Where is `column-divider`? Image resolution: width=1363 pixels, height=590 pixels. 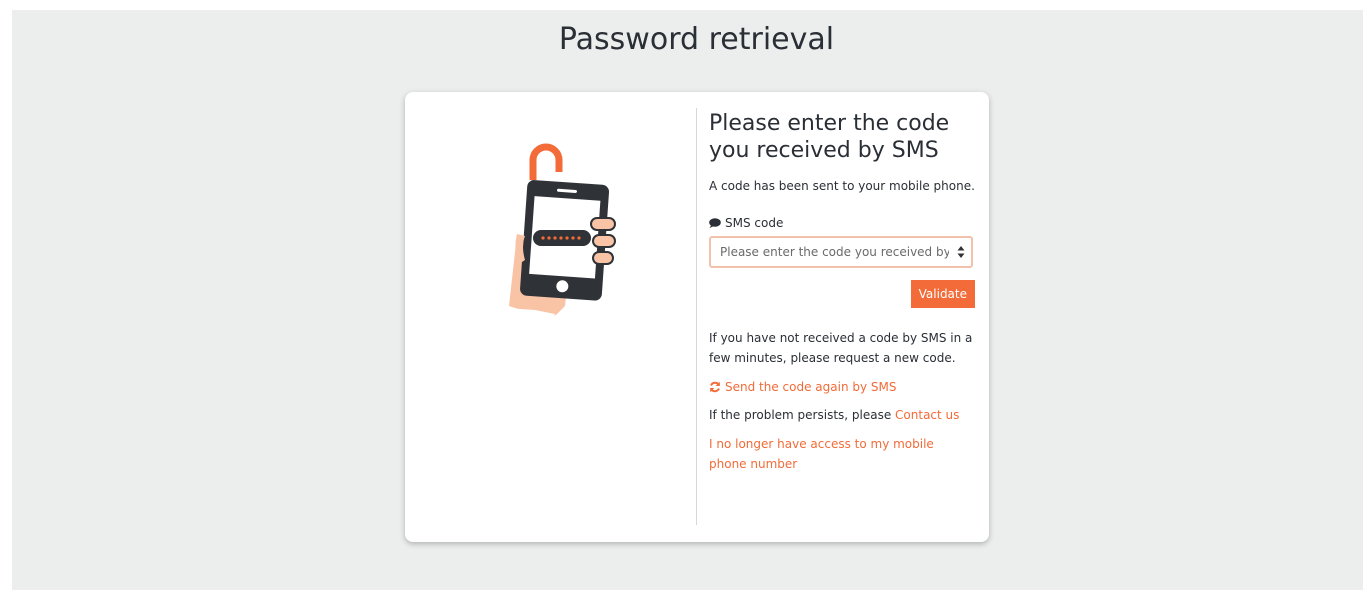
column-divider is located at coordinates (696, 316).